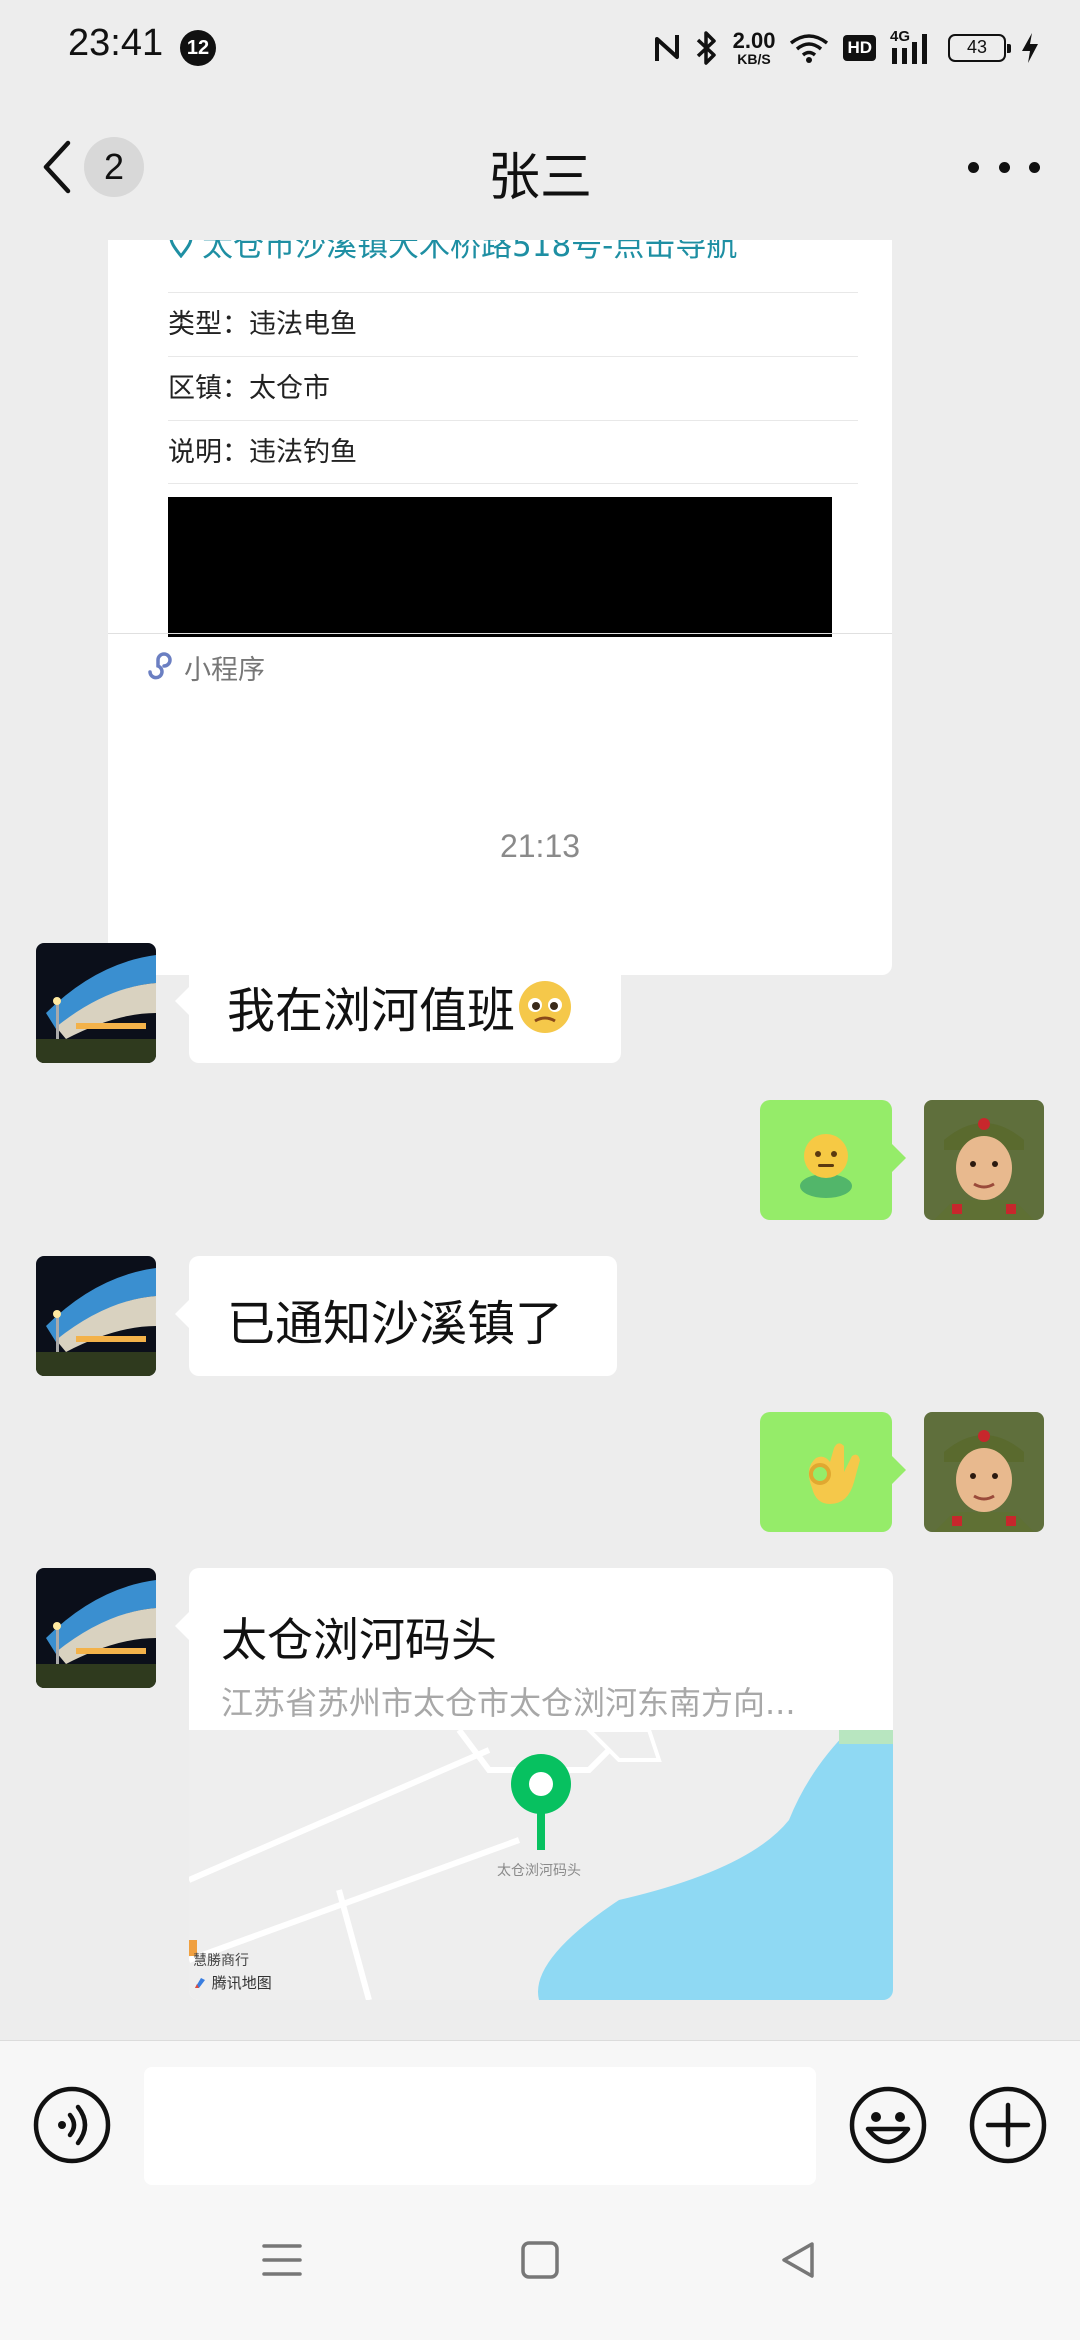 The width and height of the screenshot is (1080, 2340). Describe the element at coordinates (208, 324) in the screenshot. I see `row-label: 类型：` at that location.